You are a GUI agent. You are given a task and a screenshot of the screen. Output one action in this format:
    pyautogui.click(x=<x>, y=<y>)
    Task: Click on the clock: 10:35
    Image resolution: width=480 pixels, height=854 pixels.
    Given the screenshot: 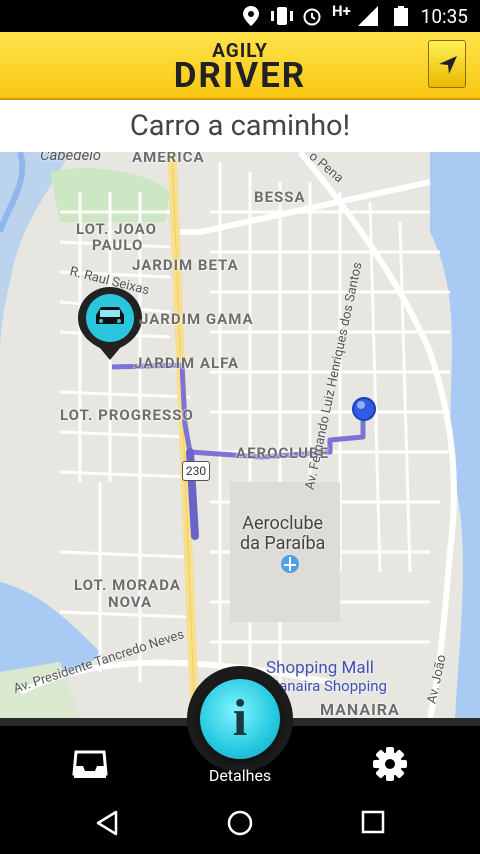 What is the action you would take?
    pyautogui.click(x=444, y=16)
    